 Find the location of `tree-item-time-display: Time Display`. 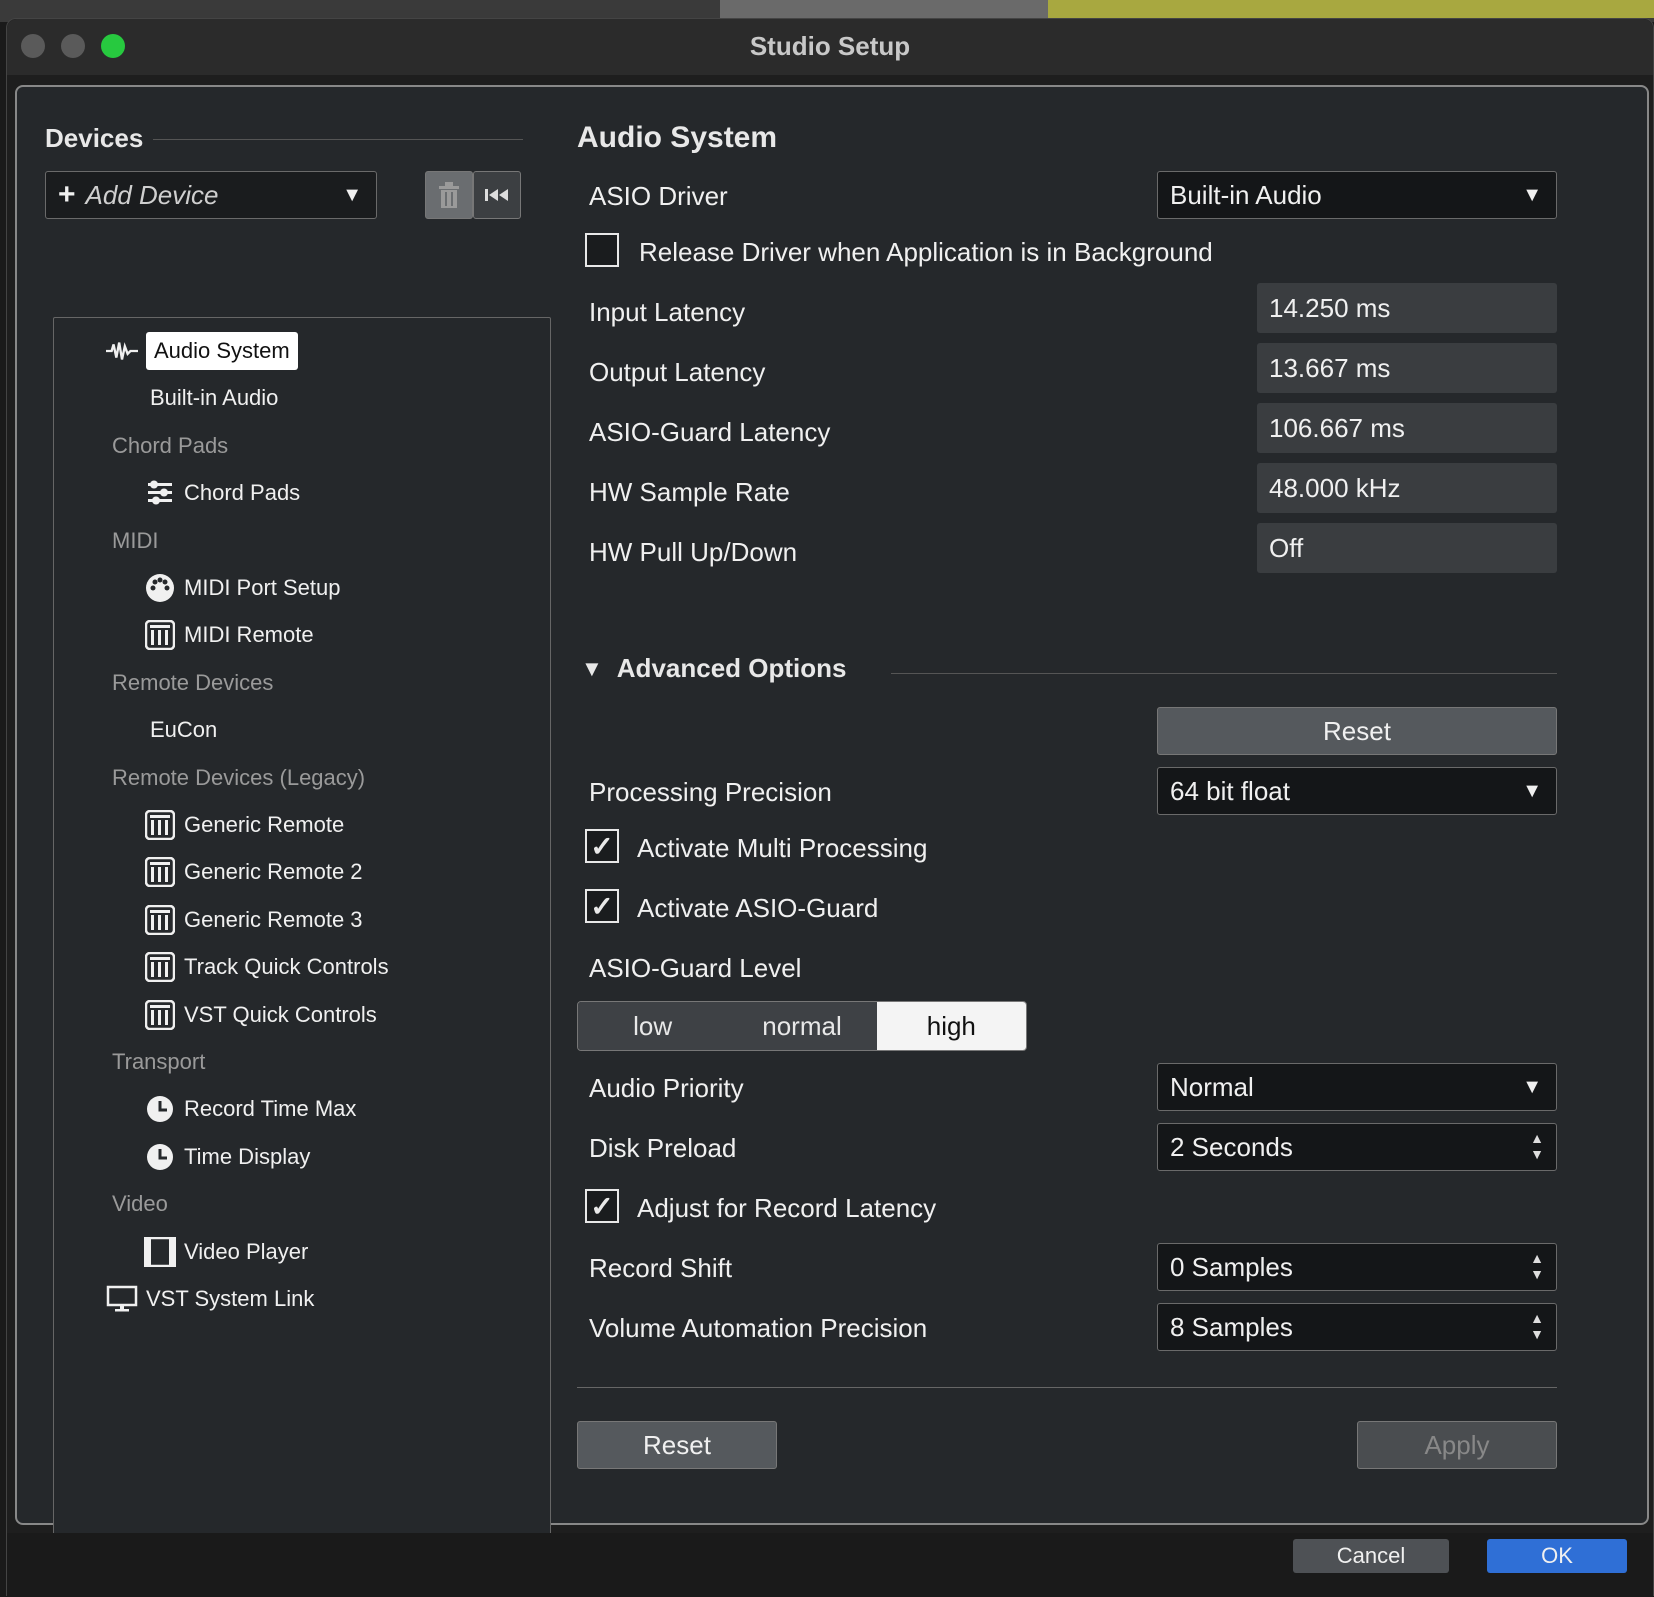

tree-item-time-display: Time Display is located at coordinates (227, 1157).